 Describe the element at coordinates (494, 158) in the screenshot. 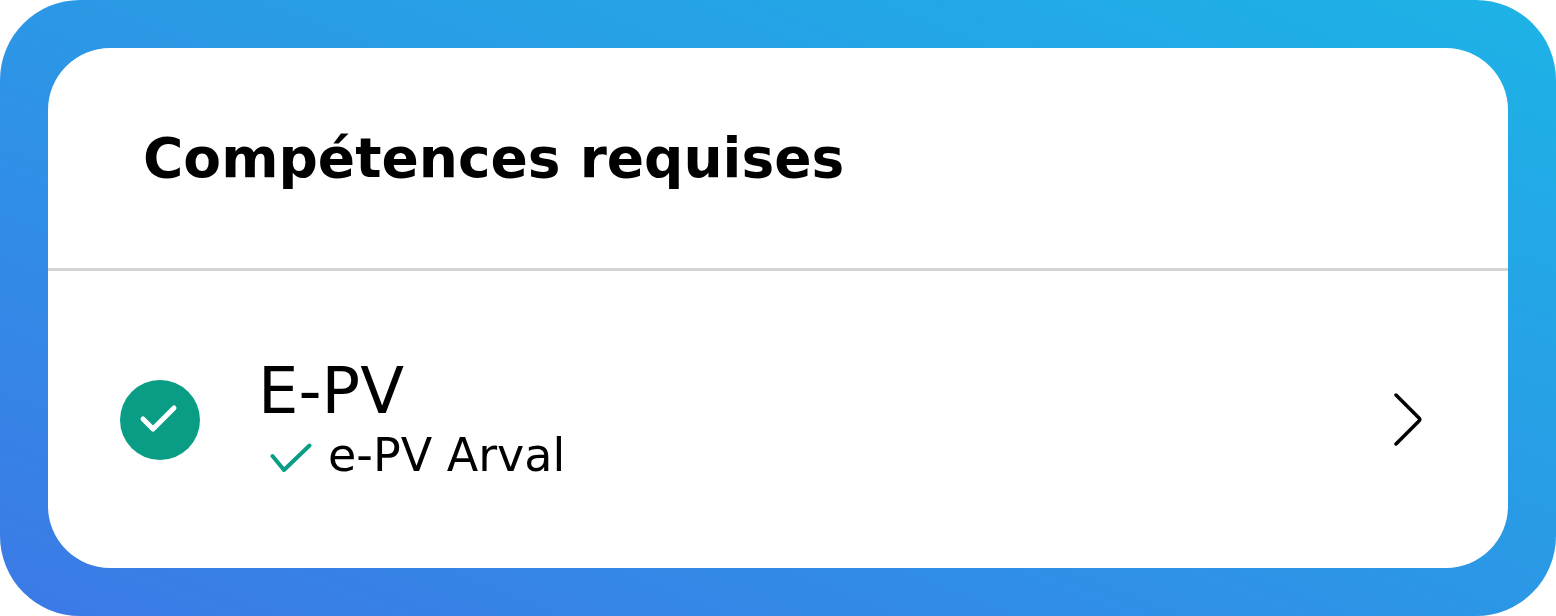

I see `section-title: Compétences requises` at that location.